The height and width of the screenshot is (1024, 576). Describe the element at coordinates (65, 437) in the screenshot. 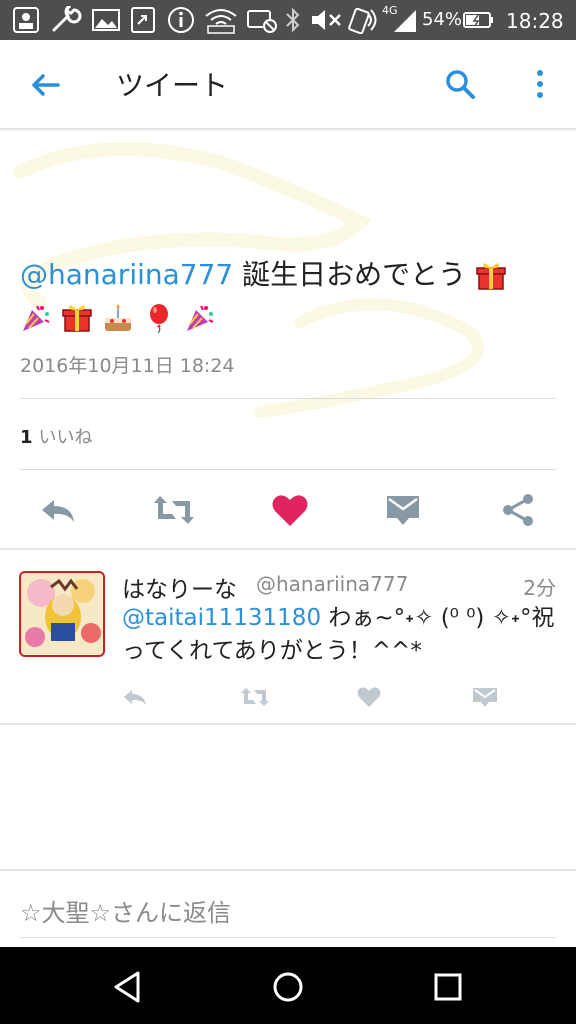

I see `like-count-label: いいね` at that location.